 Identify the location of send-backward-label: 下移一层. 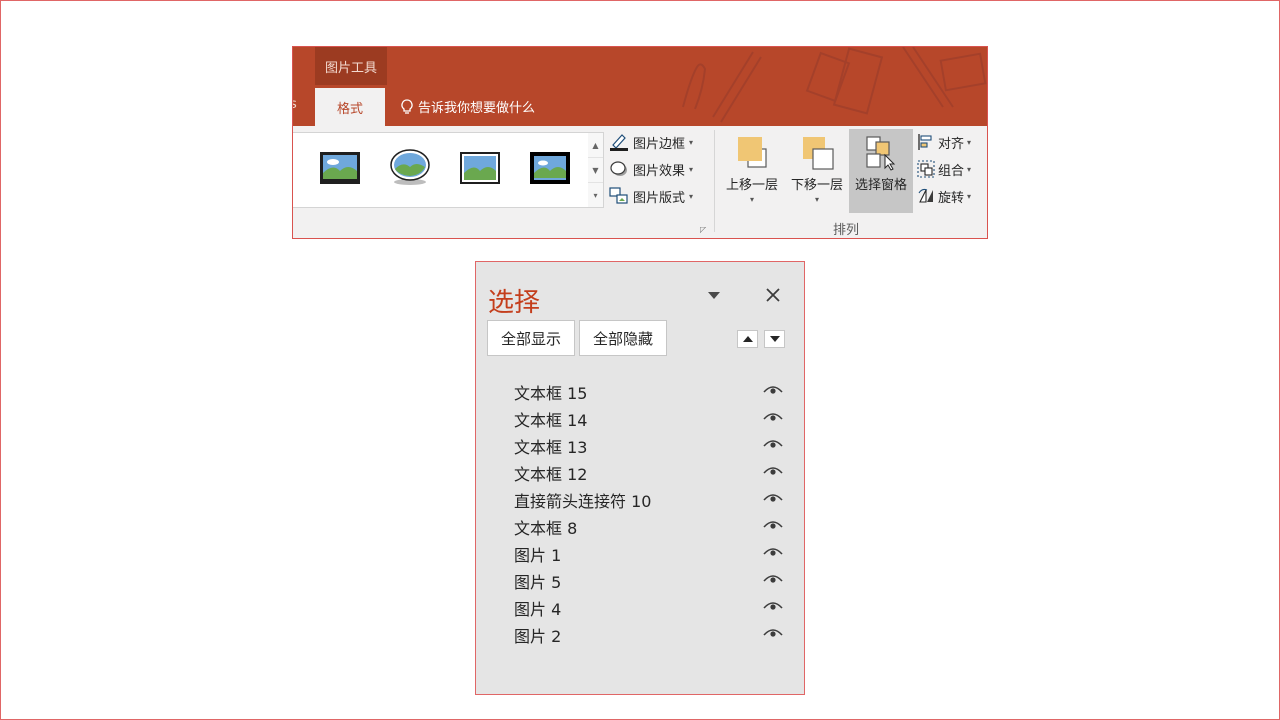
(816, 185).